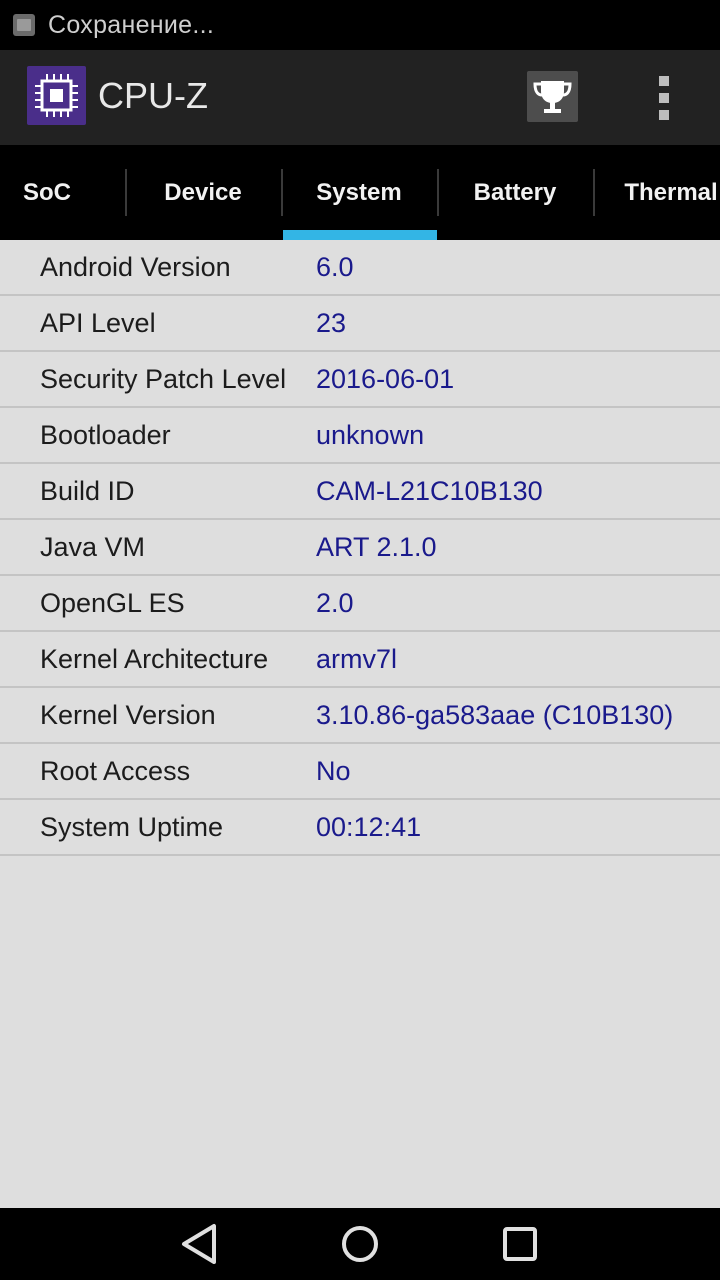 The image size is (720, 1280). I want to click on info-value: CAM-L21C10B130, so click(429, 491).